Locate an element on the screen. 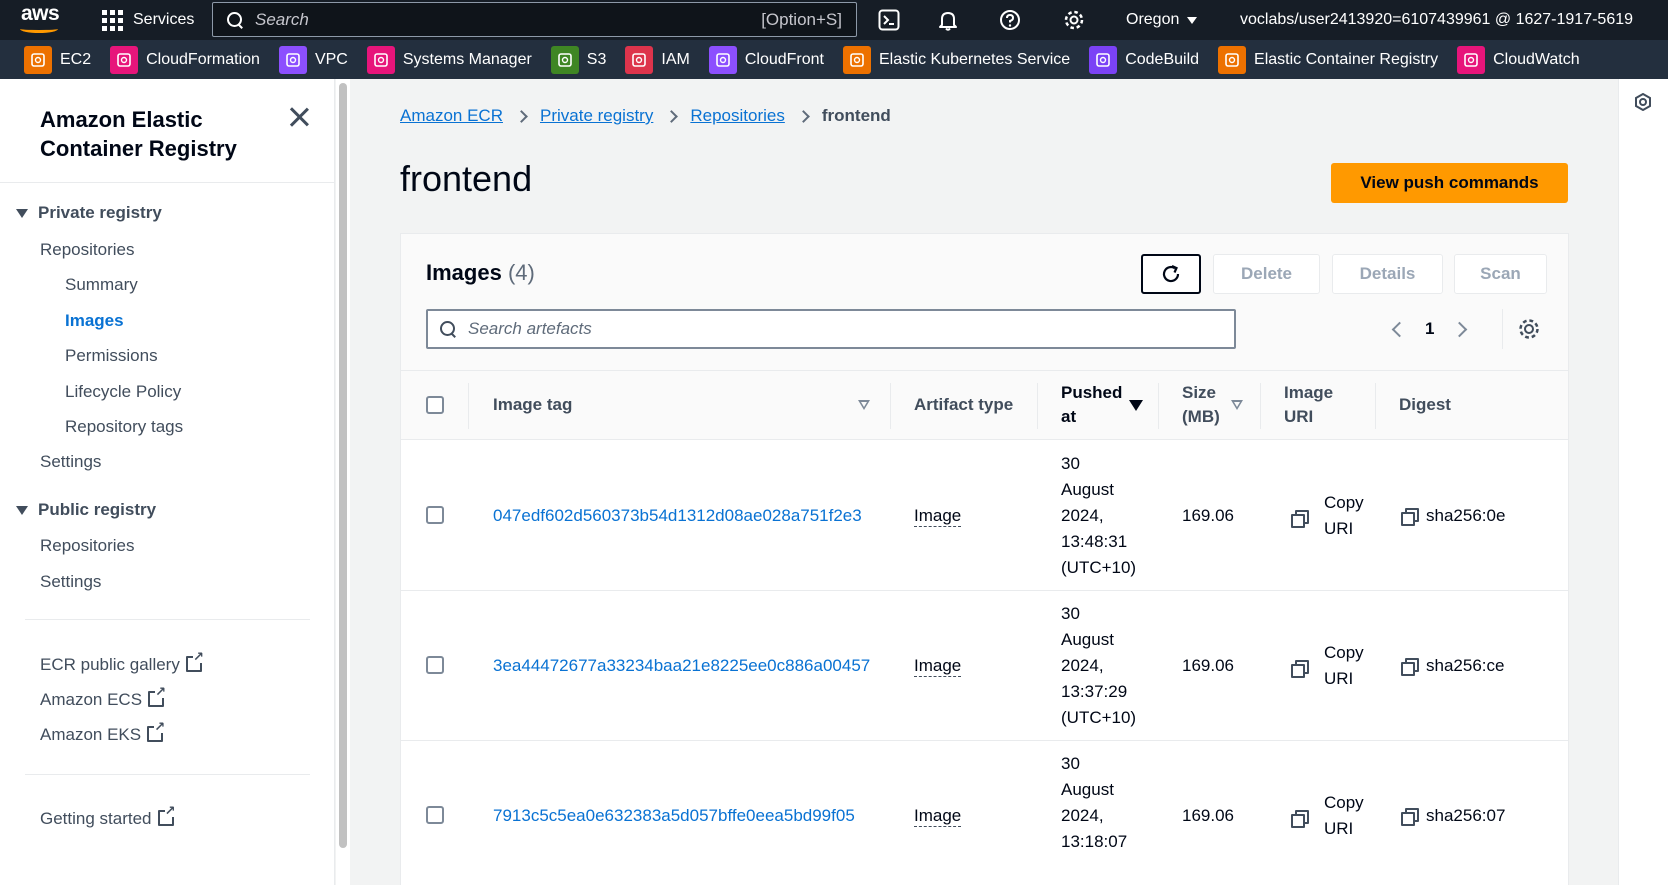 The image size is (1668, 885). size-cell: 169.06 is located at coordinates (1208, 815).